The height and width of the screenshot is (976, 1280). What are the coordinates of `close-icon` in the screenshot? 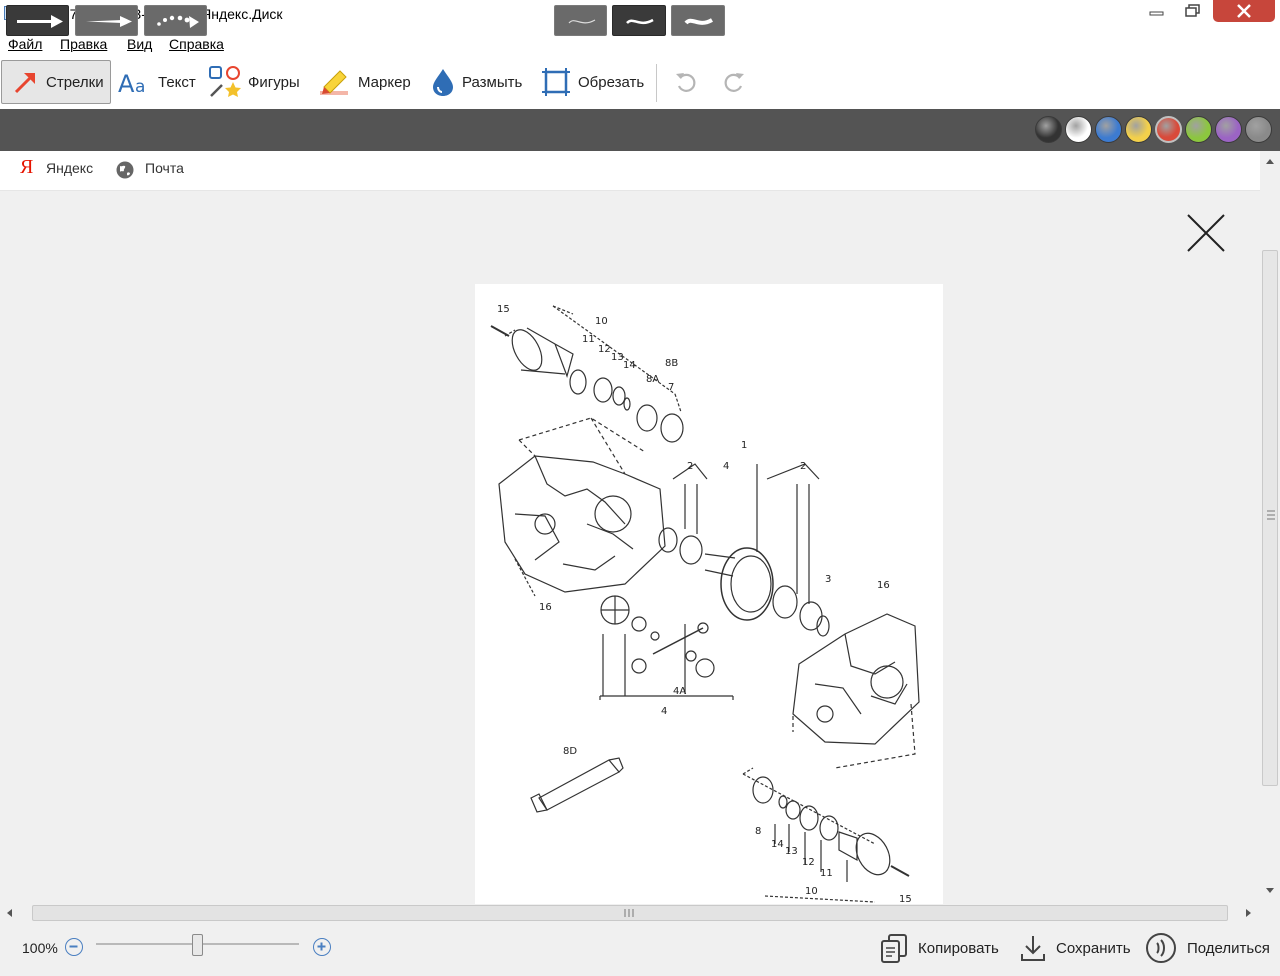 It's located at (1244, 11).